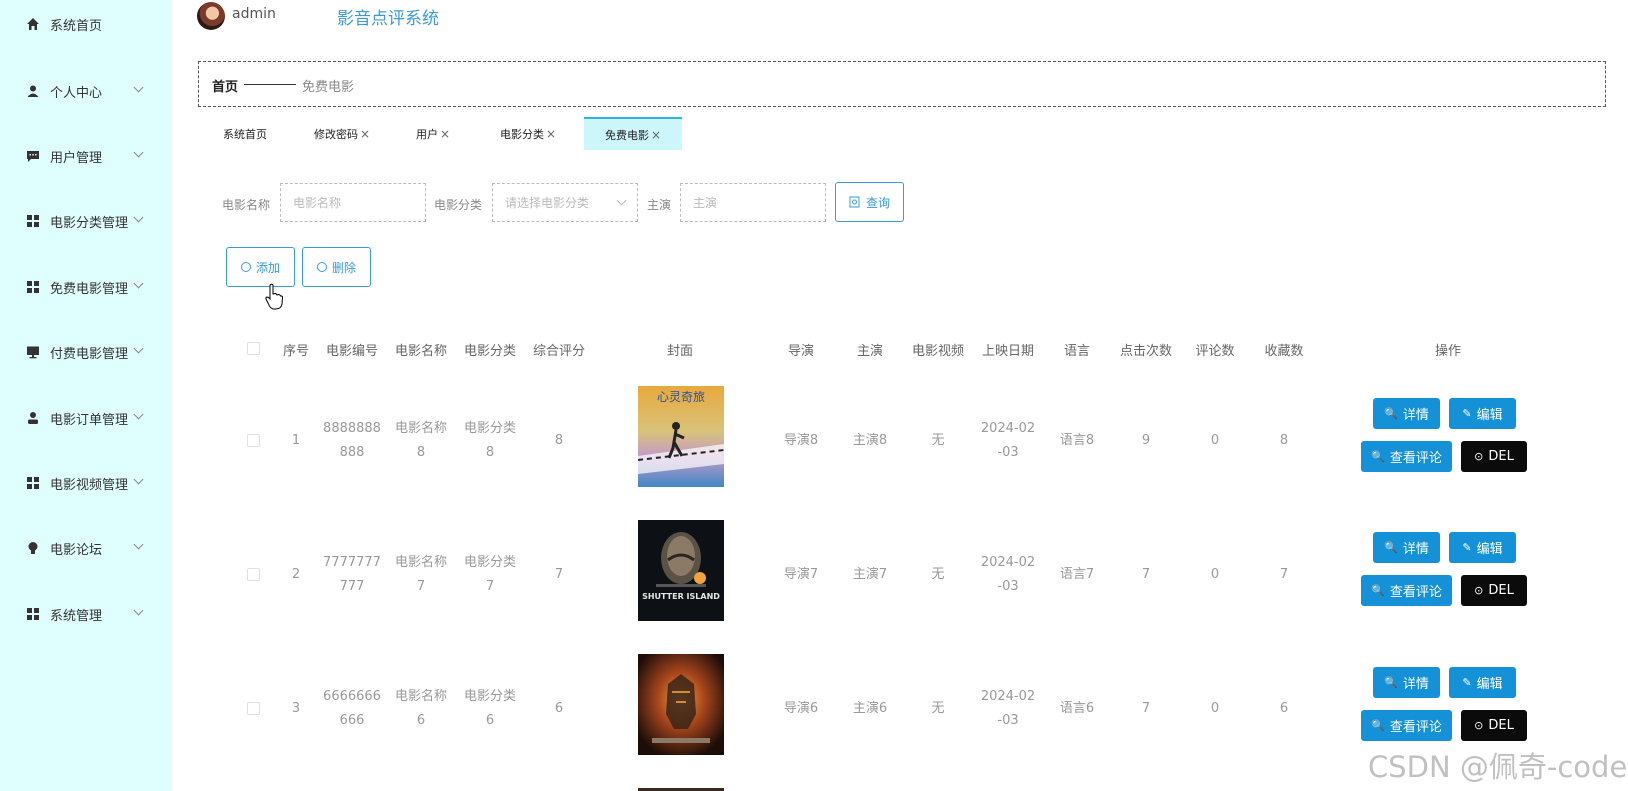 This screenshot has height=791, width=1628. I want to click on edit-icon: ✎, so click(1467, 413).